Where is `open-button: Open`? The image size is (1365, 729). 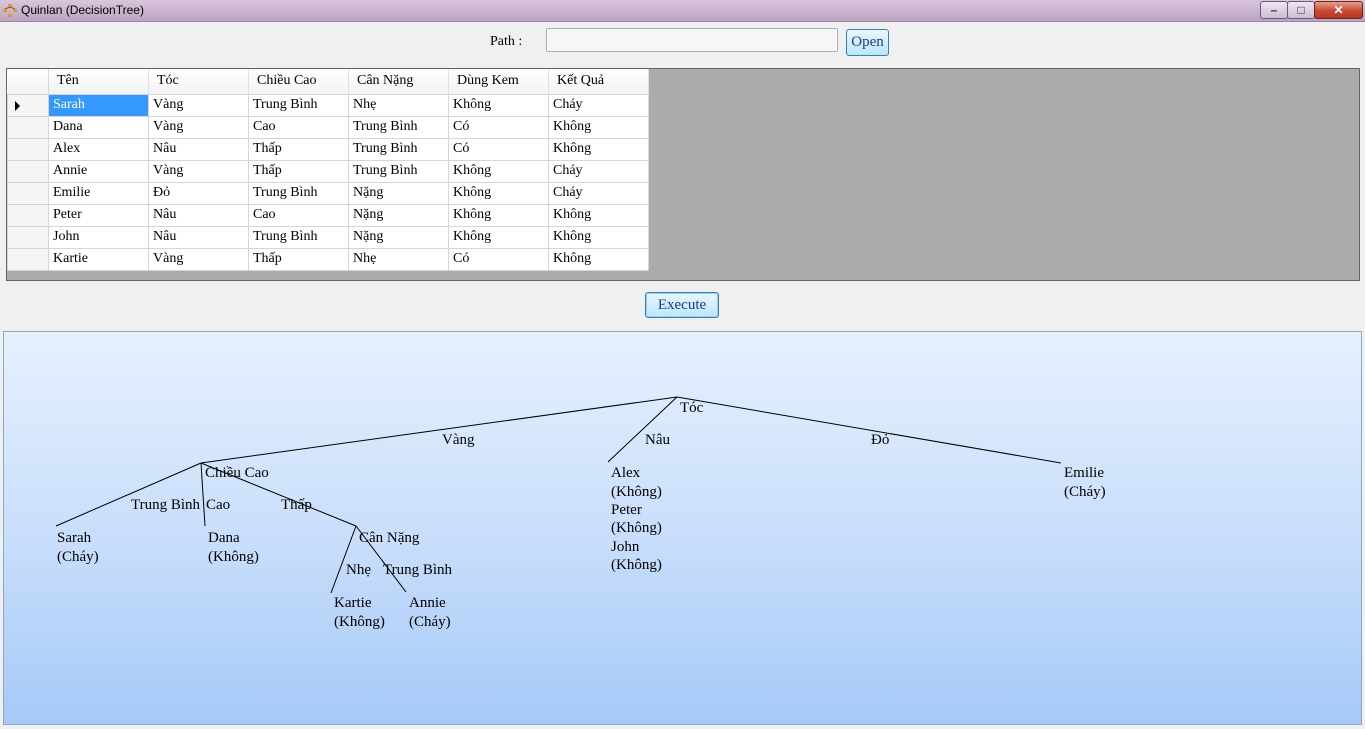
open-button: Open is located at coordinates (867, 42).